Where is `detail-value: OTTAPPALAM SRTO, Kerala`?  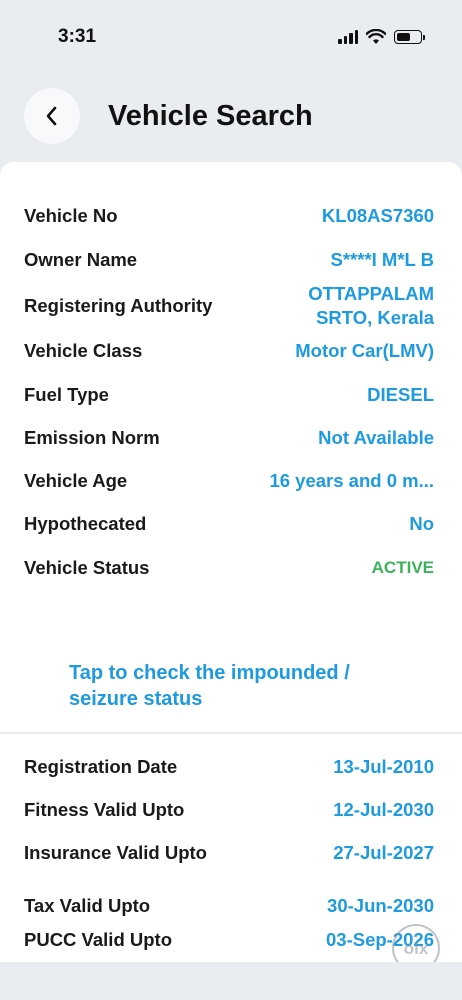
detail-value: OTTAPPALAM SRTO, Kerala is located at coordinates (371, 306).